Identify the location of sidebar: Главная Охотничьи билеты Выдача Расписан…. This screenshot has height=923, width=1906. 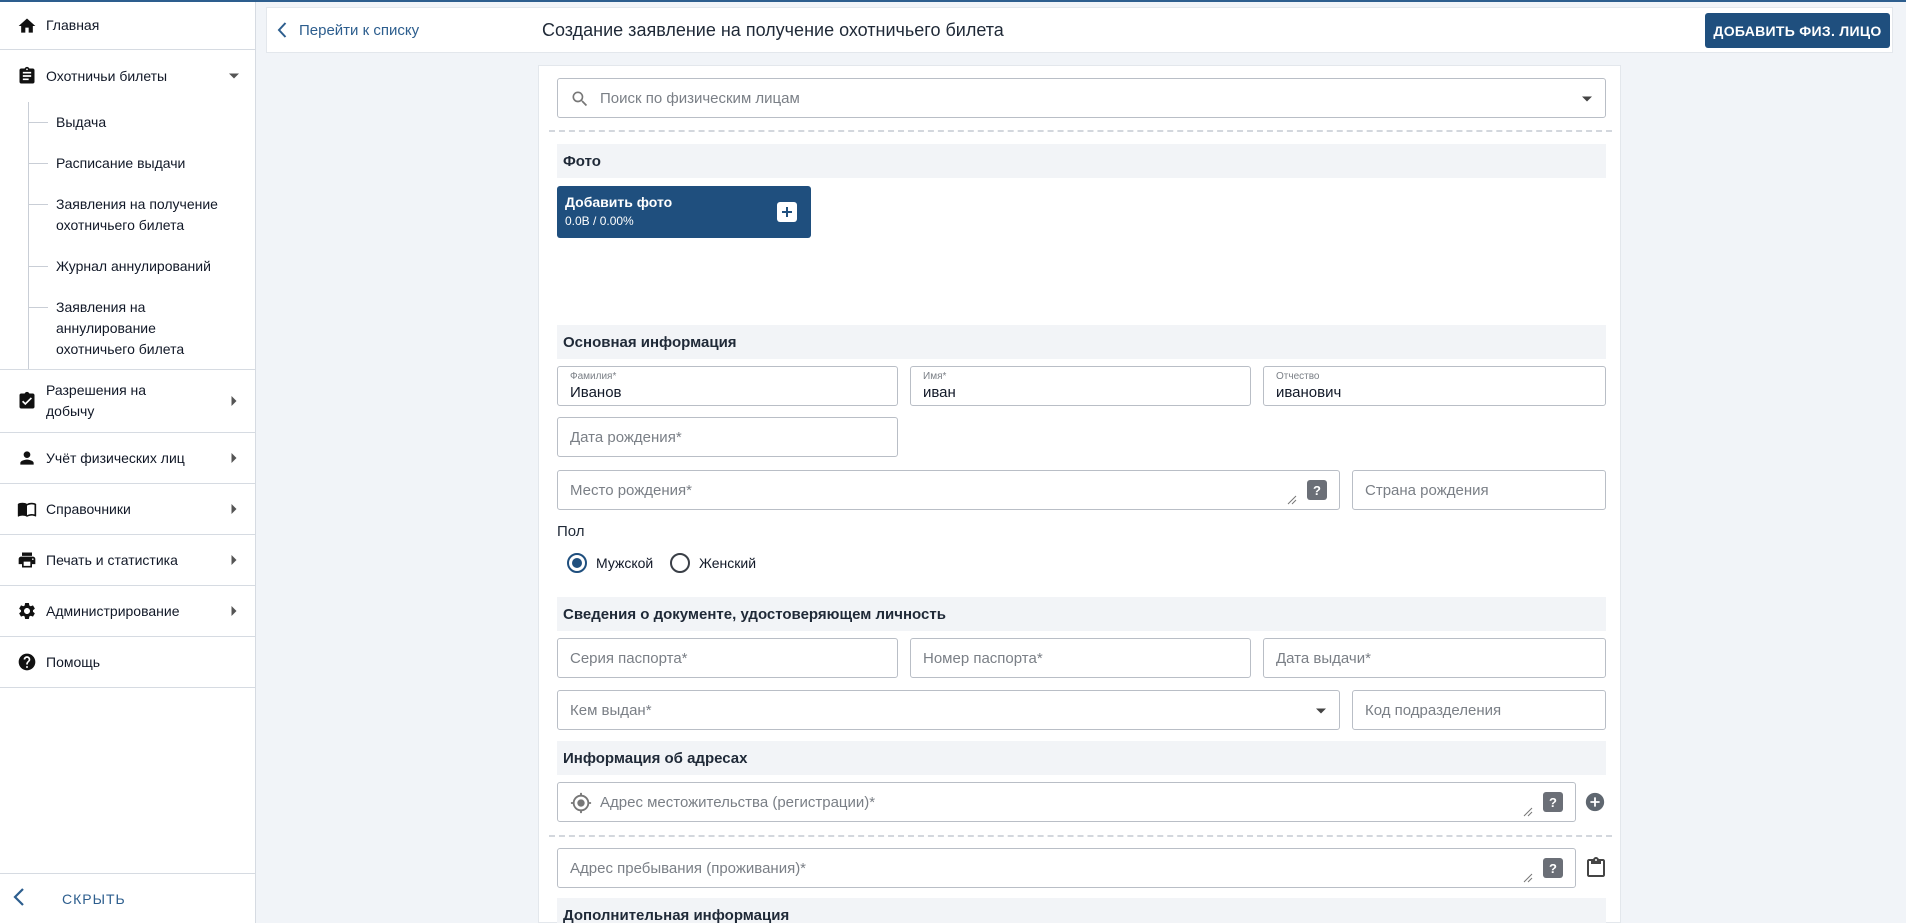
(128, 462).